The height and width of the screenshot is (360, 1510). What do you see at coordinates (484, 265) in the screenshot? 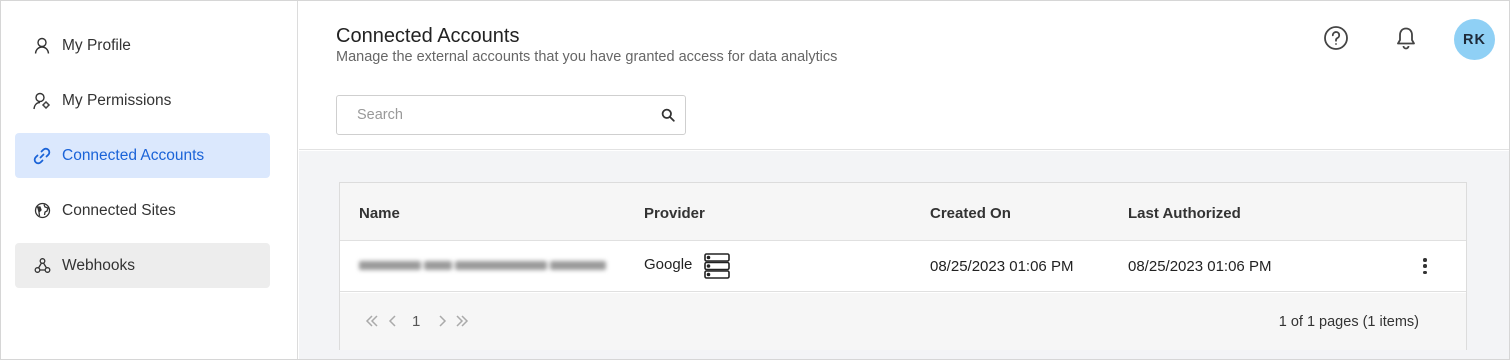
I see `redacted-account-name` at bounding box center [484, 265].